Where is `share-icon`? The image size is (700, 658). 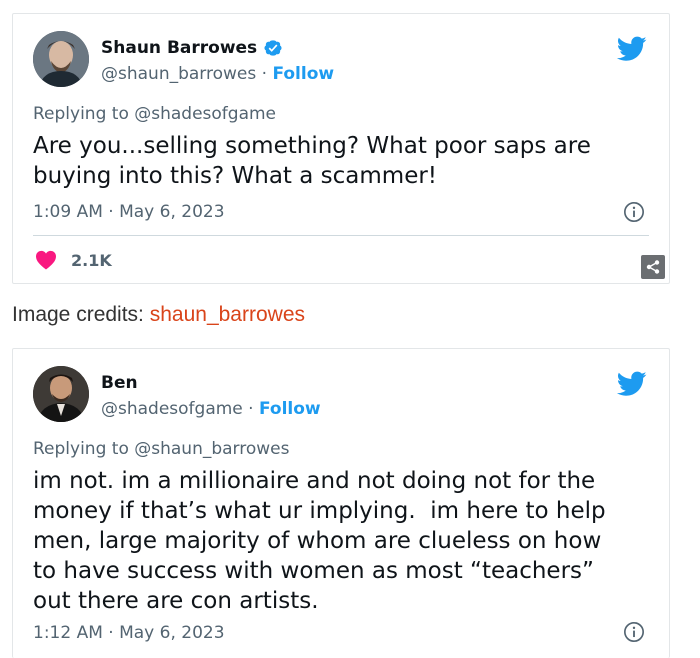
share-icon is located at coordinates (653, 267).